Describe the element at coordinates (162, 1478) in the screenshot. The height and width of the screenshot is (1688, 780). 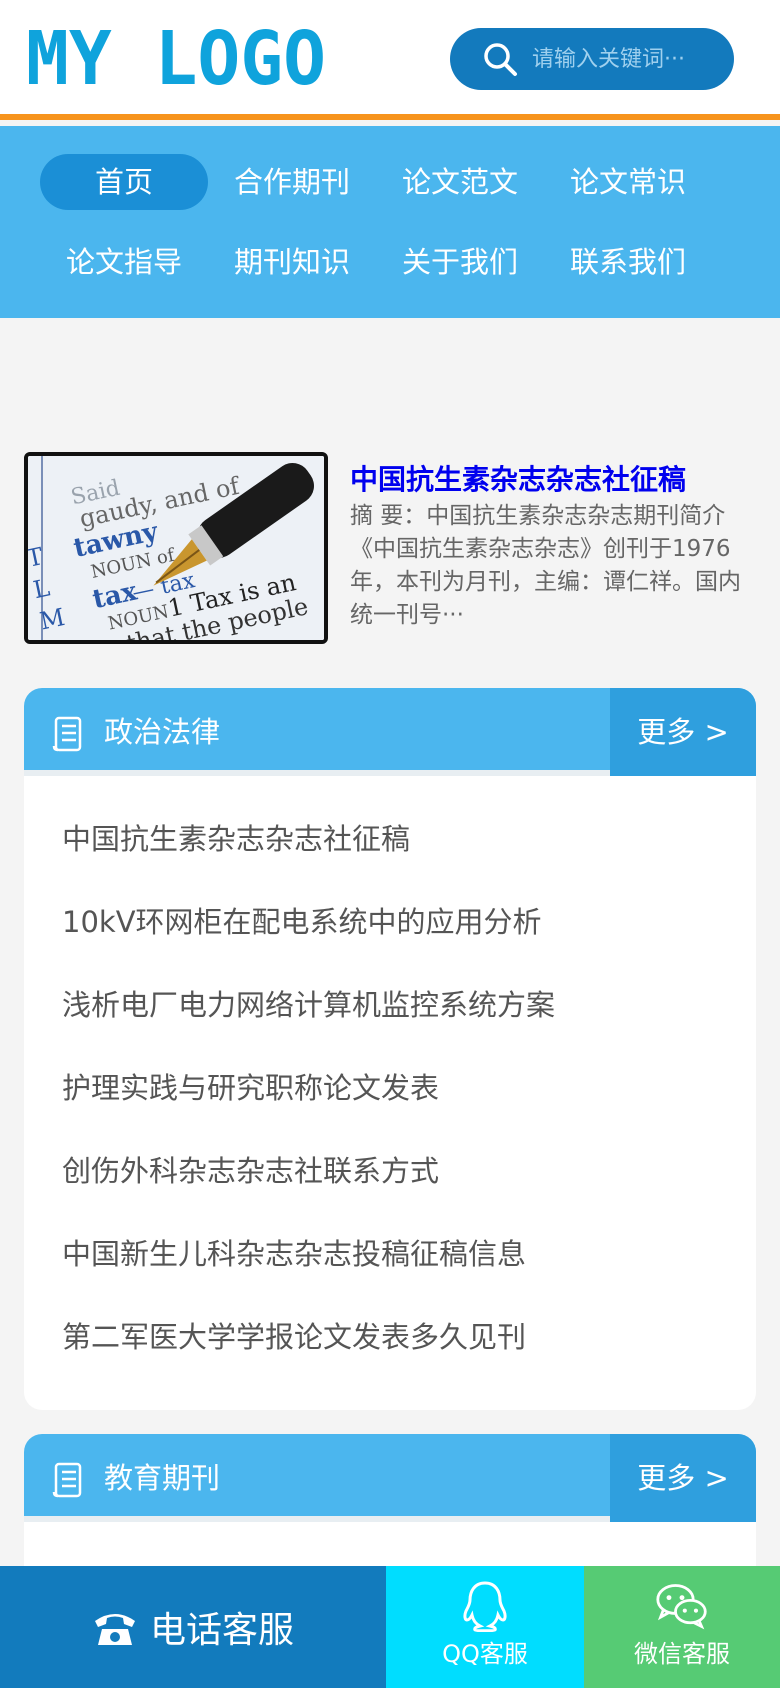
I see `section-title: 教育期刊` at that location.